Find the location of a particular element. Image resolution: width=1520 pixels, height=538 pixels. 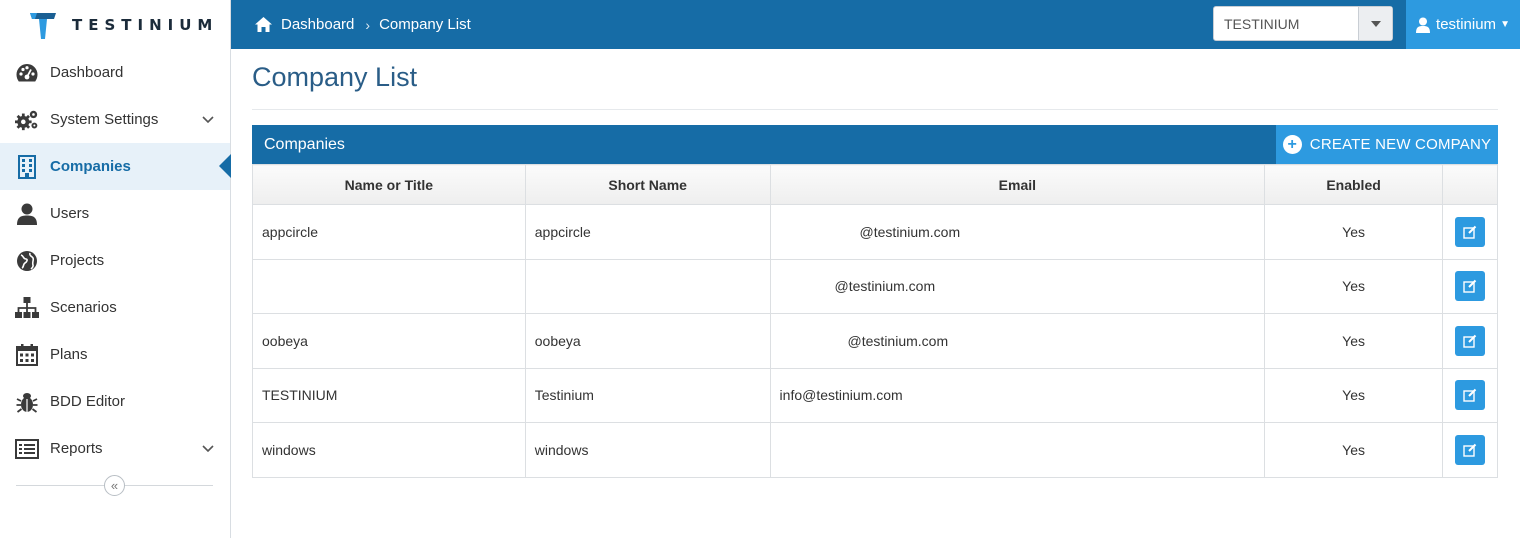

sidebar-item-label: System Settings is located at coordinates (104, 119).